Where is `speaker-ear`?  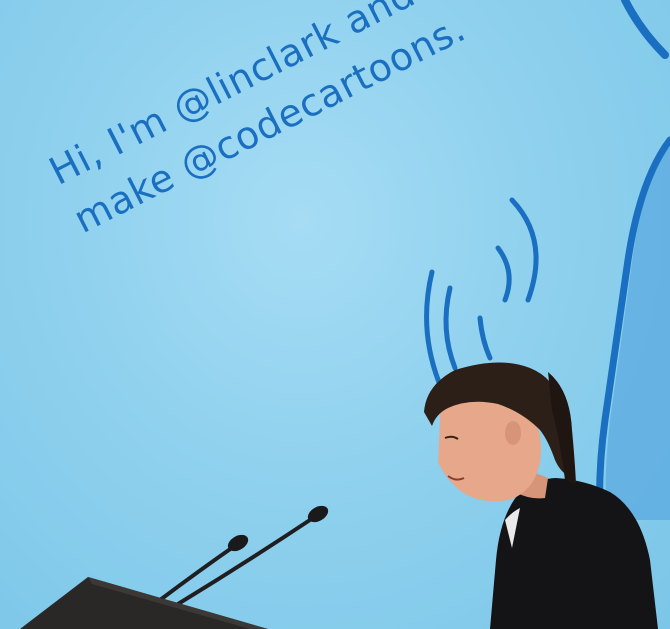 speaker-ear is located at coordinates (513, 433).